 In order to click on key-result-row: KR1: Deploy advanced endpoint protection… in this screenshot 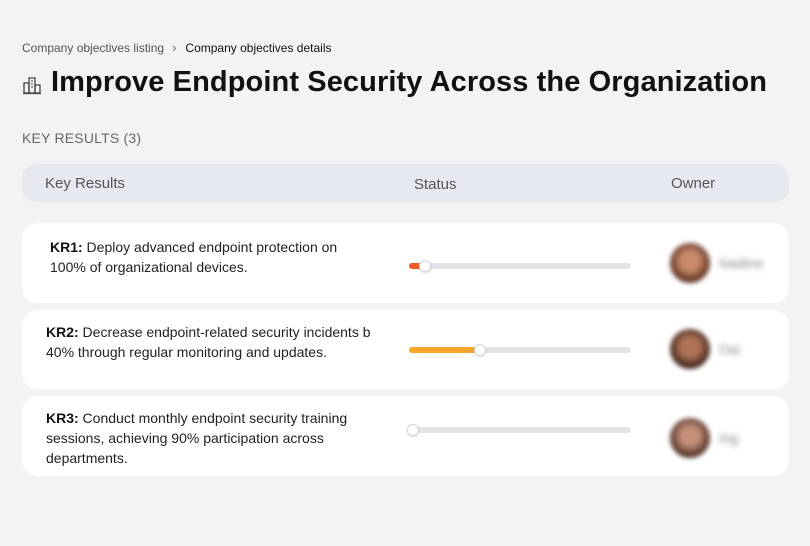, I will do `click(405, 263)`.